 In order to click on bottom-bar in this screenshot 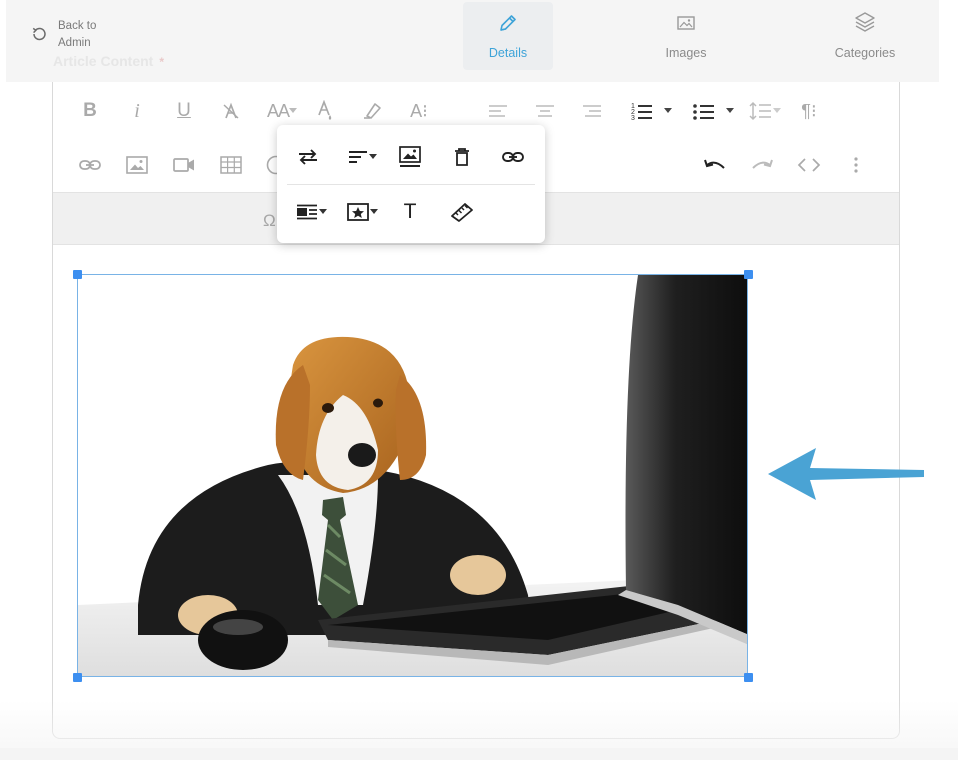, I will do `click(479, 754)`.